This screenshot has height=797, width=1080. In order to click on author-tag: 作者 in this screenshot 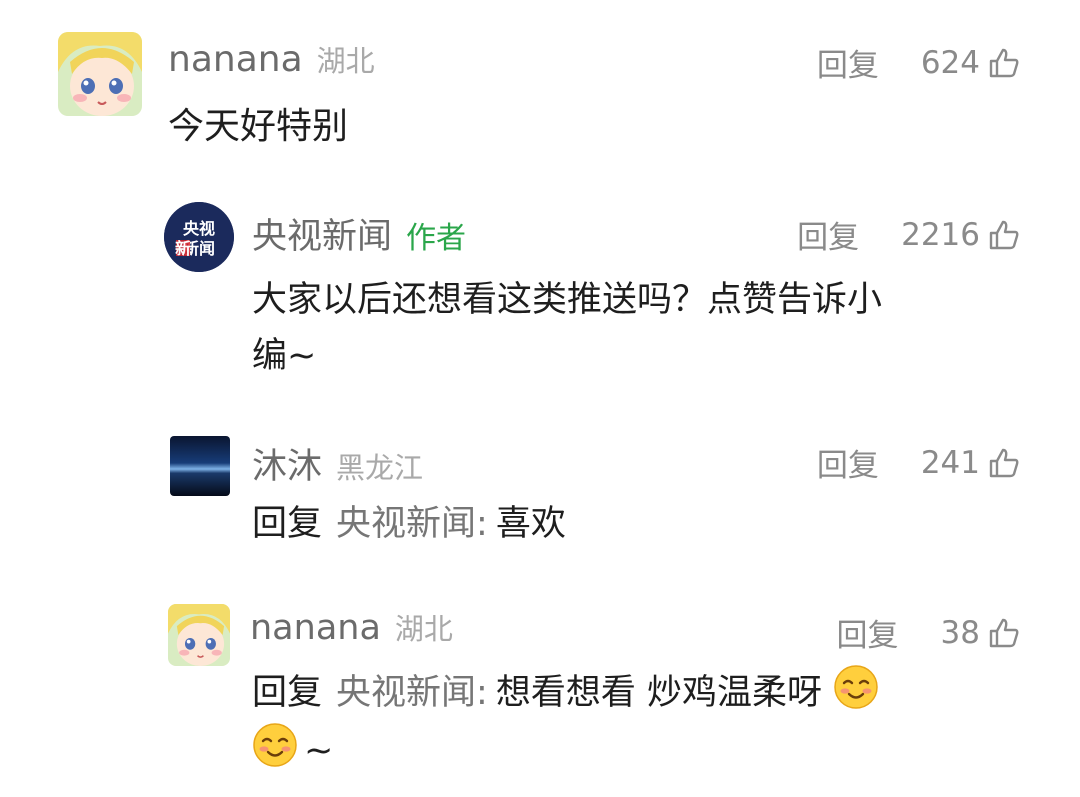, I will do `click(436, 238)`.